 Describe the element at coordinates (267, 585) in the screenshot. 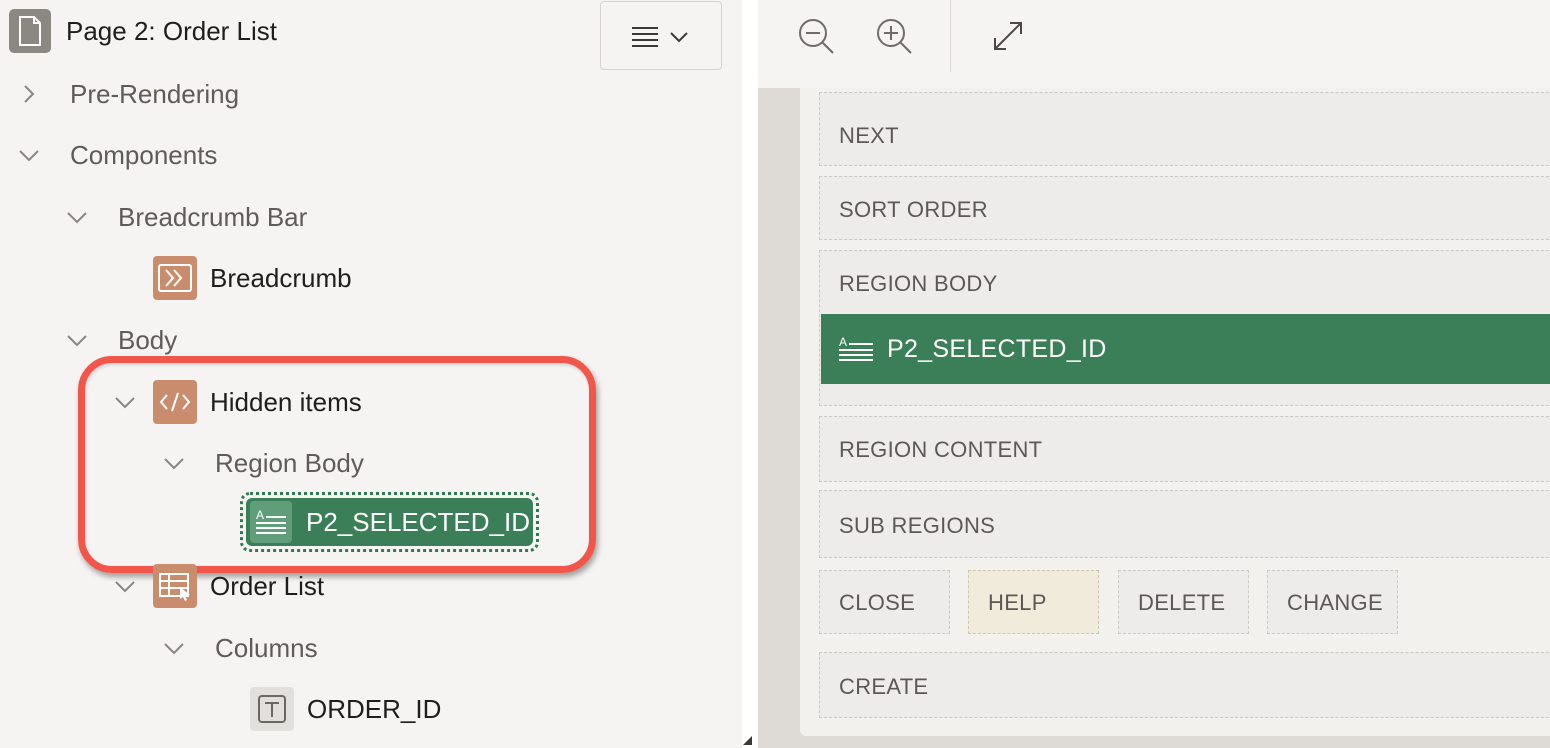

I see `tree-label: Order List` at that location.